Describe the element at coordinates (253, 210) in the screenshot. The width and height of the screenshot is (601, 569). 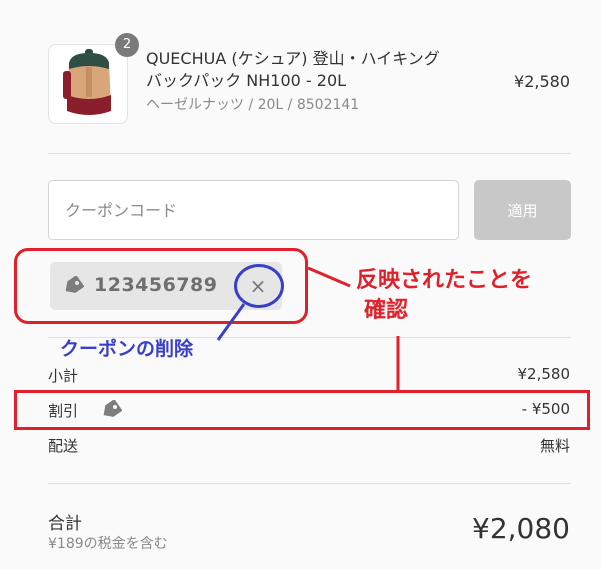
I see `coupon-code-input` at that location.